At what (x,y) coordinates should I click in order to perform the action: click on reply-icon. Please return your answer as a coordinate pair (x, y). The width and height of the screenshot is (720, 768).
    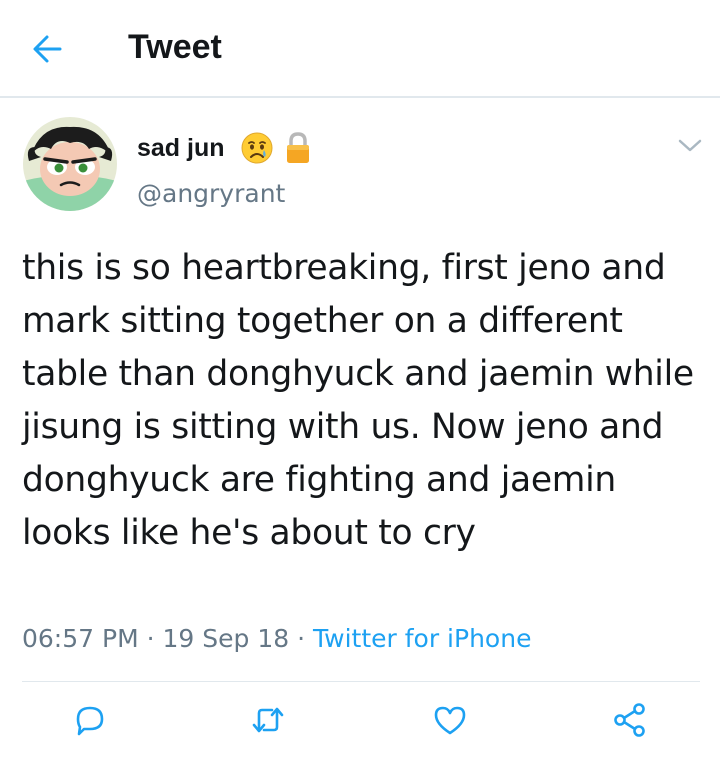
    Looking at the image, I should click on (90, 720).